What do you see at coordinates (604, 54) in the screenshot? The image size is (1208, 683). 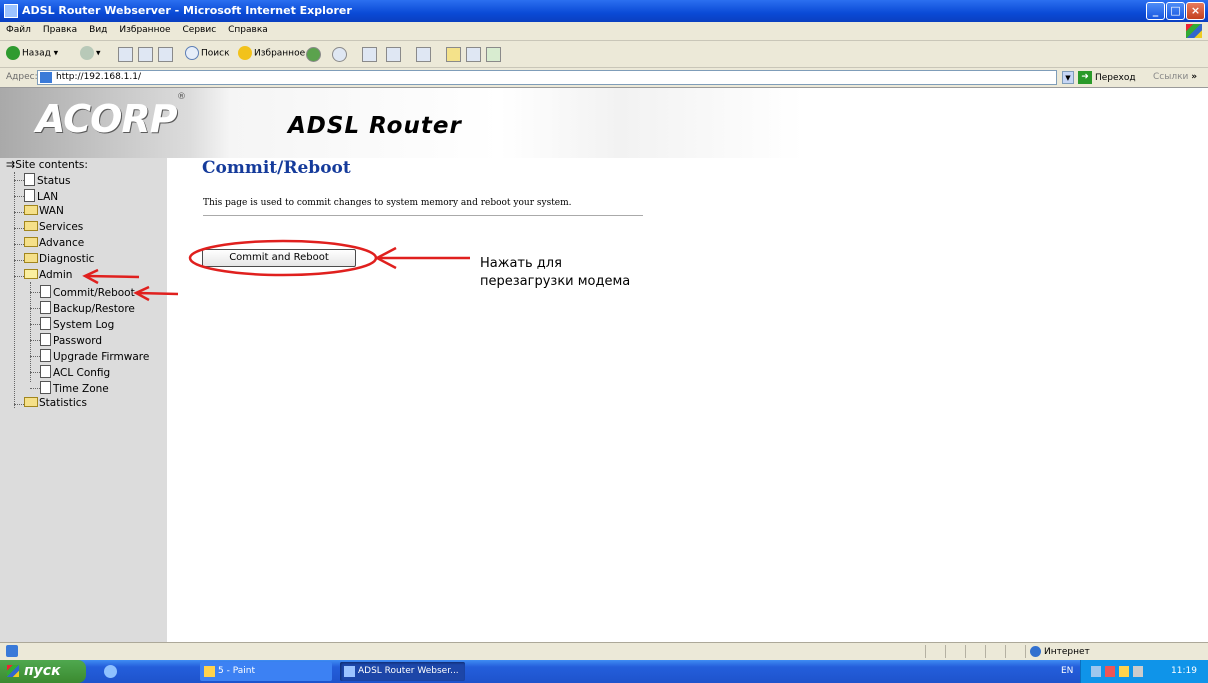 I see `browser-toolbar: Назад ▾ ▾ Поиск Избранное` at bounding box center [604, 54].